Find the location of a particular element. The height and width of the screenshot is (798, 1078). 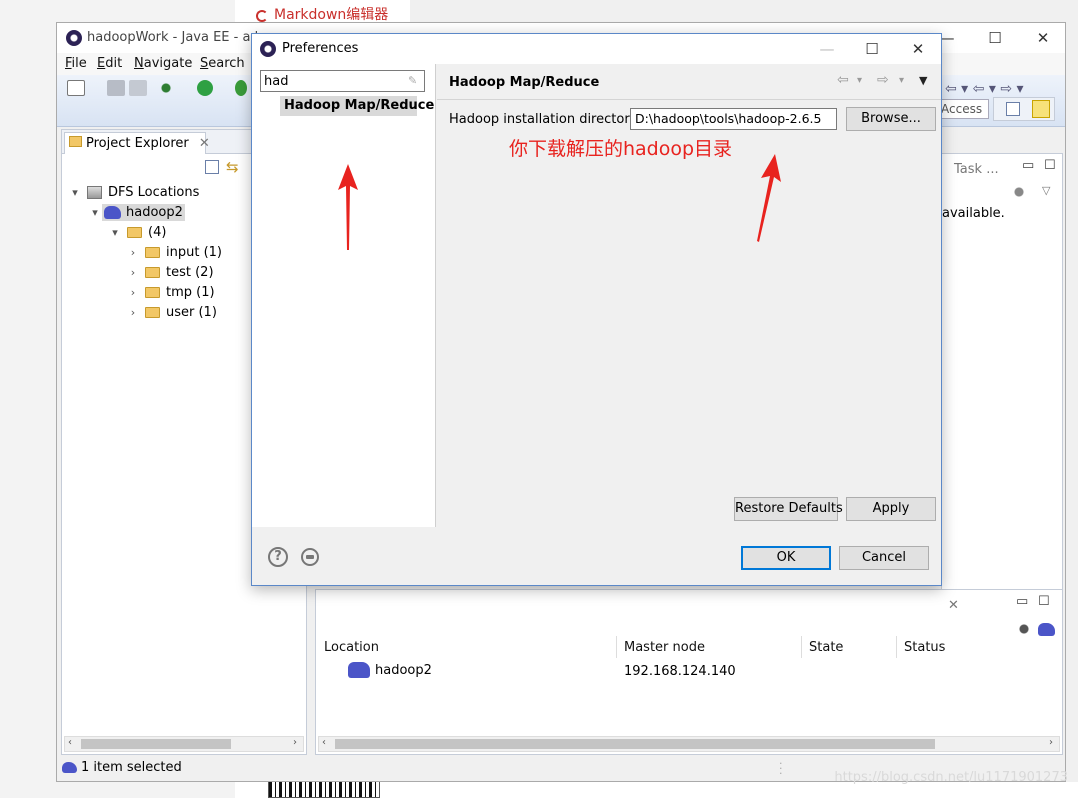

eclipse-app-icon is located at coordinates (74, 38).